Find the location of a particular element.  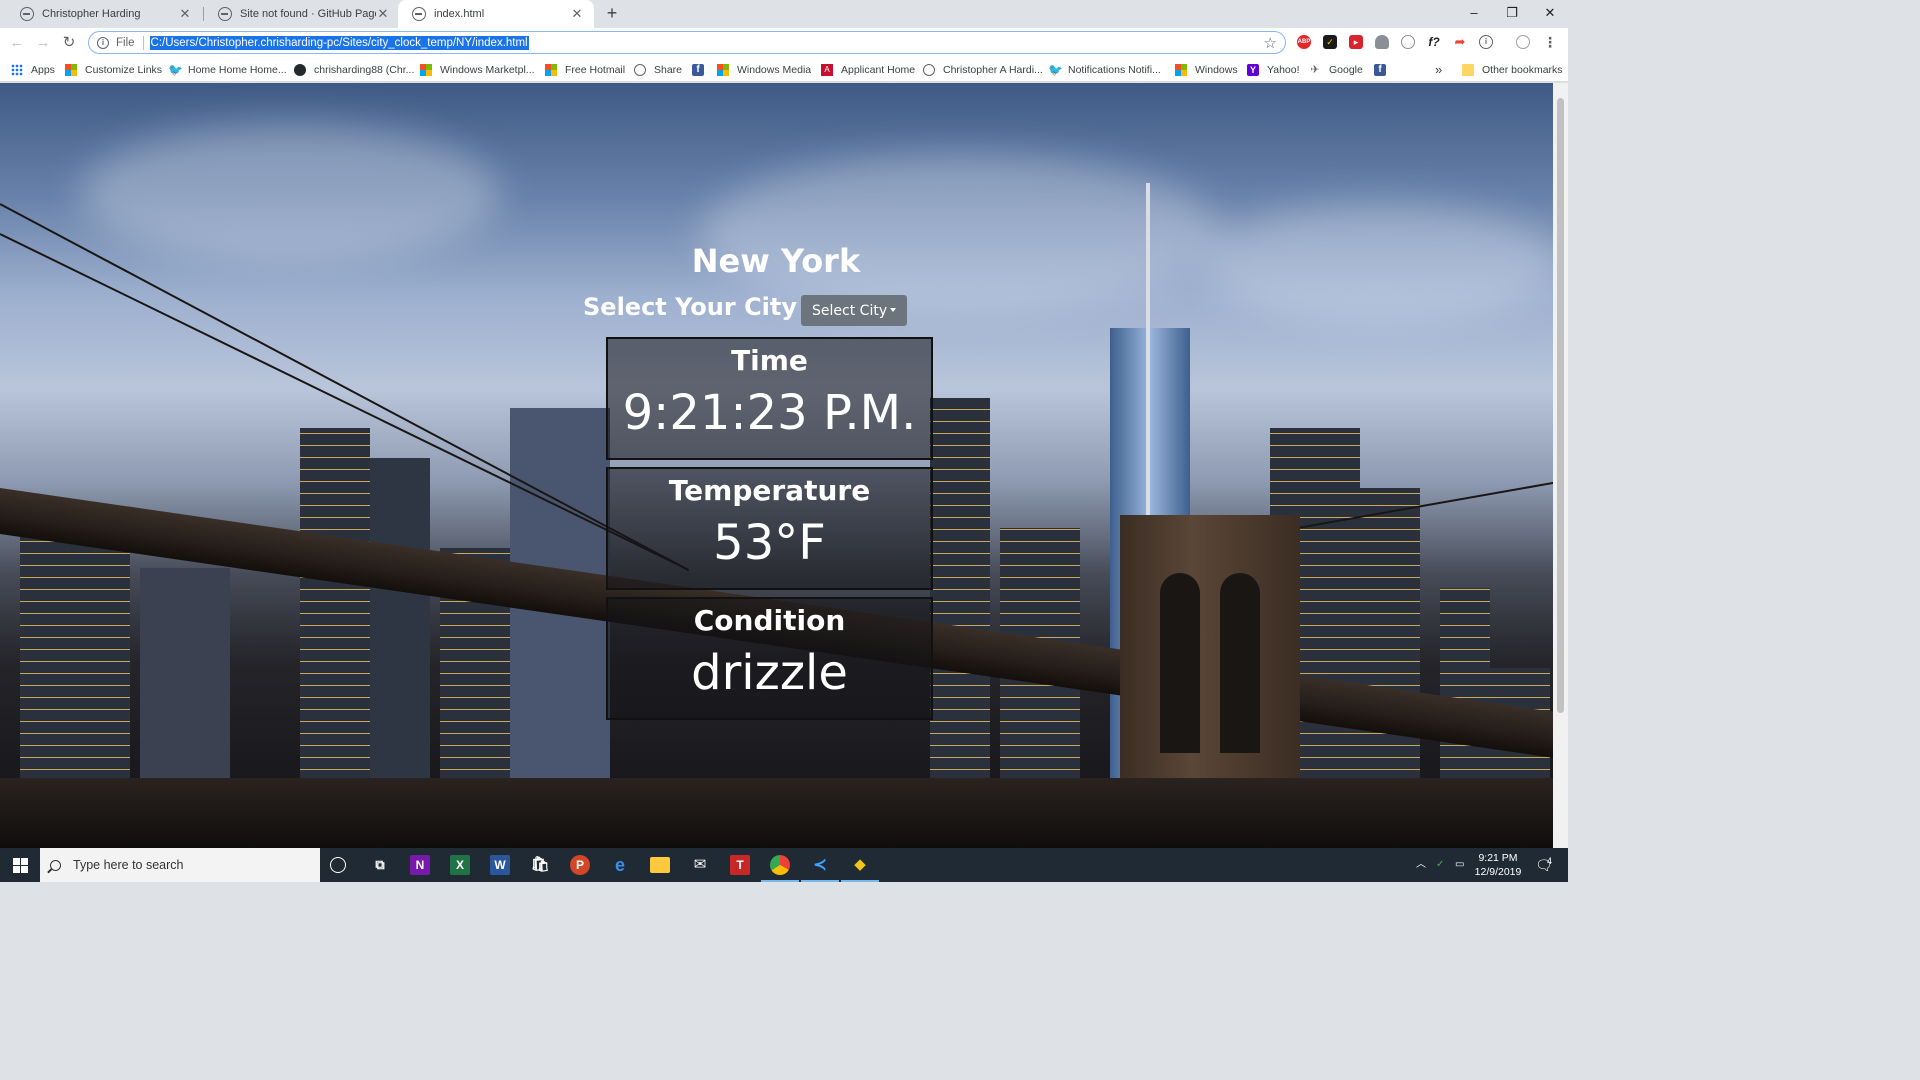

divider is located at coordinates (143, 42).